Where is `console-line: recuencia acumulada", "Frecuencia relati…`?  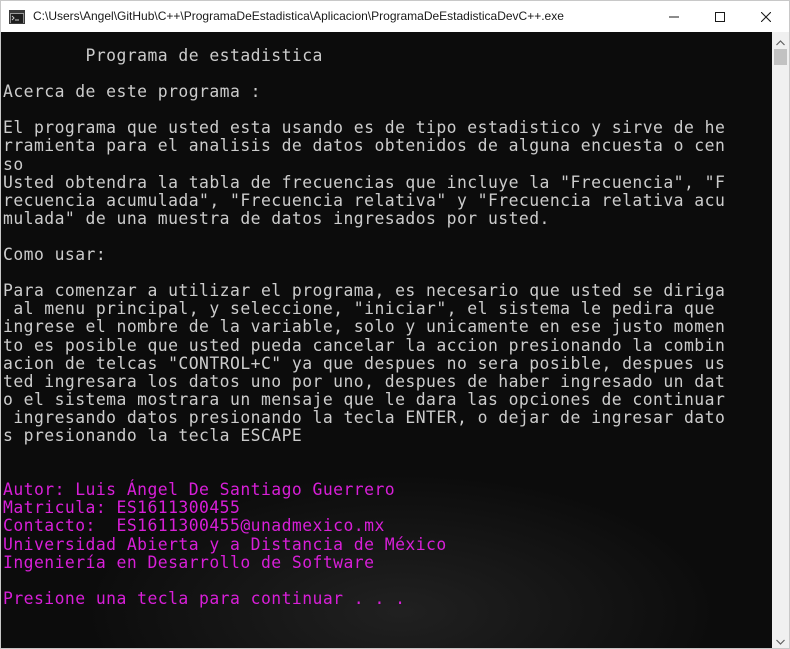 console-line: recuencia acumulada", "Frecuencia relati… is located at coordinates (364, 200).